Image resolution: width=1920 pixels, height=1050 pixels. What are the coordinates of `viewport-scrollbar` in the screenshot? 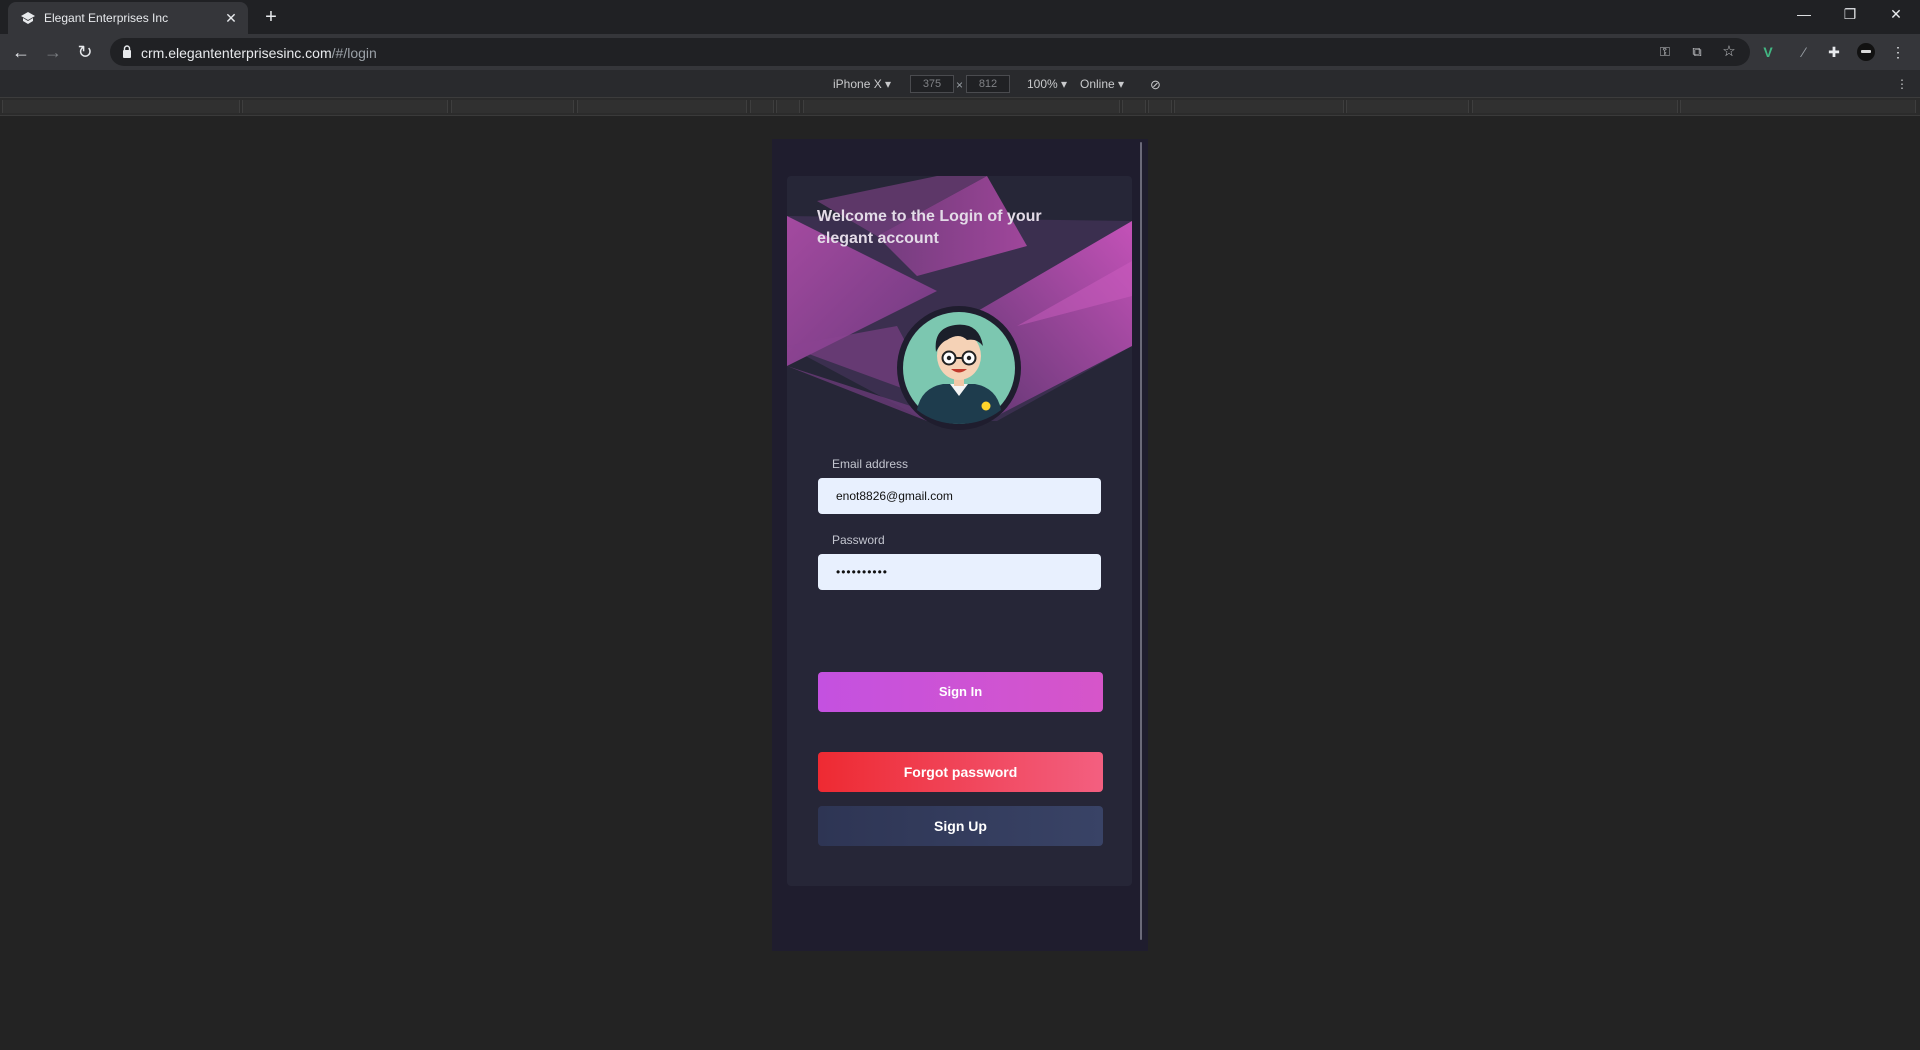 It's located at (1141, 541).